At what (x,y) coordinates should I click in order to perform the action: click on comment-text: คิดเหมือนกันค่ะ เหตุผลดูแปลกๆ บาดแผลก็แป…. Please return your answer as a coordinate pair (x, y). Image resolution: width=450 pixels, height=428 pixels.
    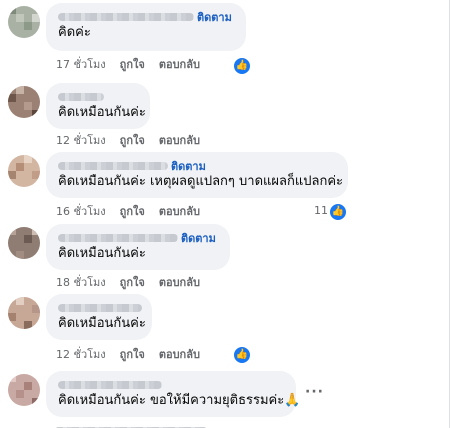
    Looking at the image, I should click on (201, 181).